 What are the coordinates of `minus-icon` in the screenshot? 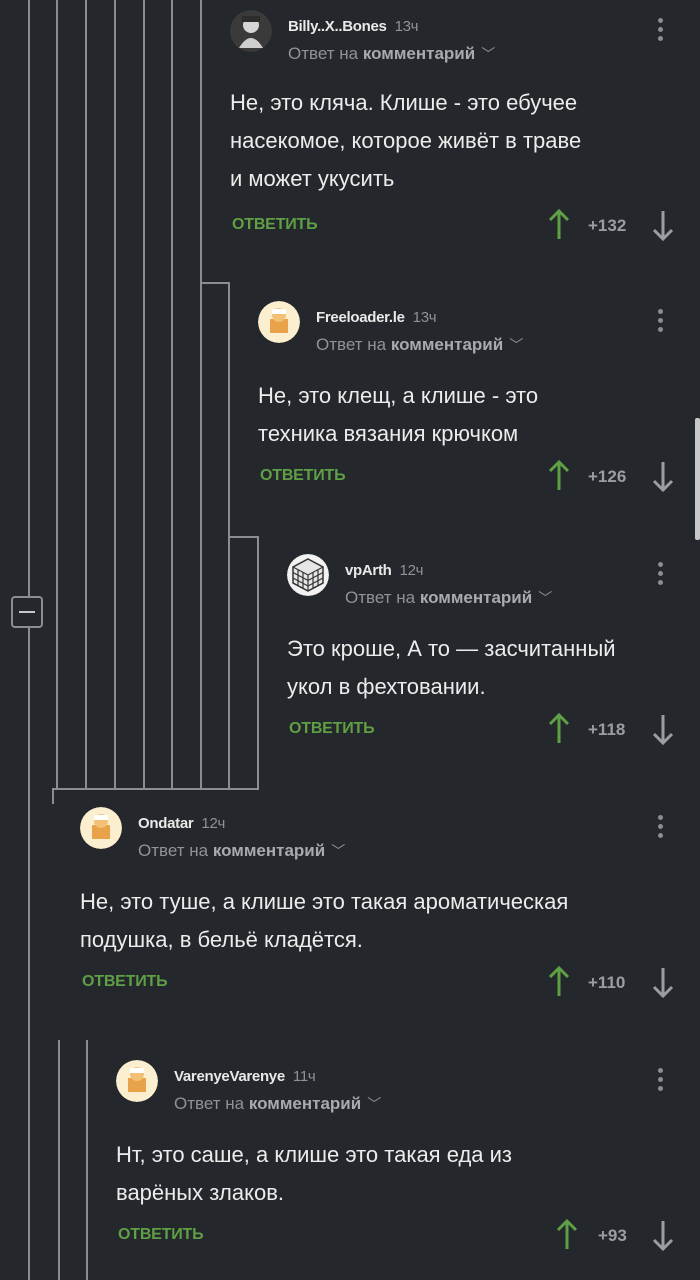 It's located at (27, 612).